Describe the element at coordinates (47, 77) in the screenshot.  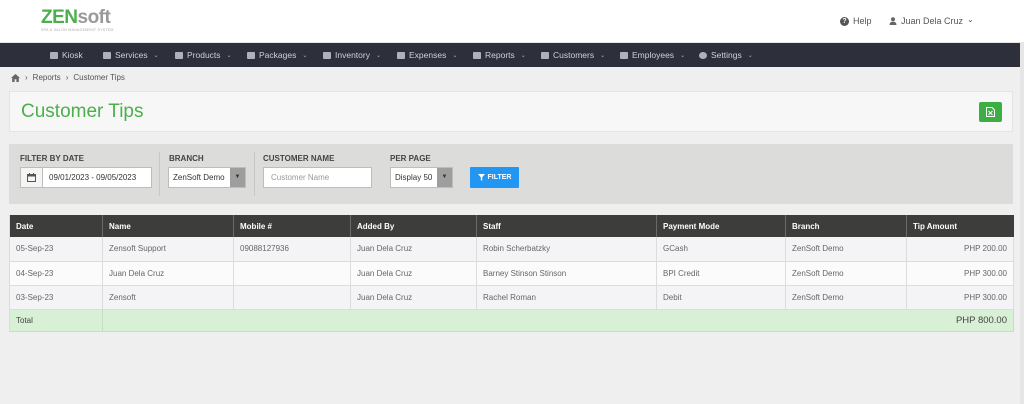
I see `breadcrumb-reports: Reports` at that location.